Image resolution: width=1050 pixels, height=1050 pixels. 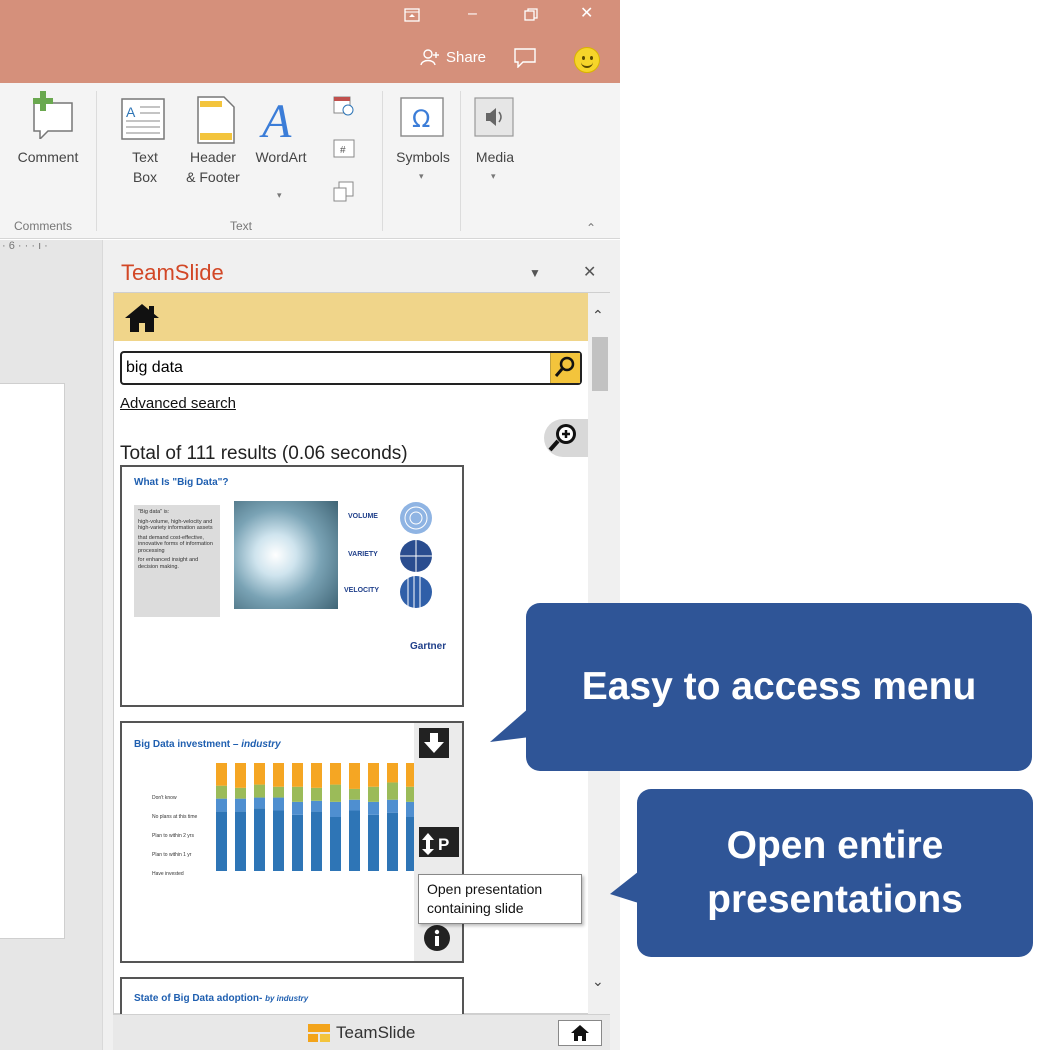 I want to click on slide-title-main: Big Data investment, so click(x=182, y=744).